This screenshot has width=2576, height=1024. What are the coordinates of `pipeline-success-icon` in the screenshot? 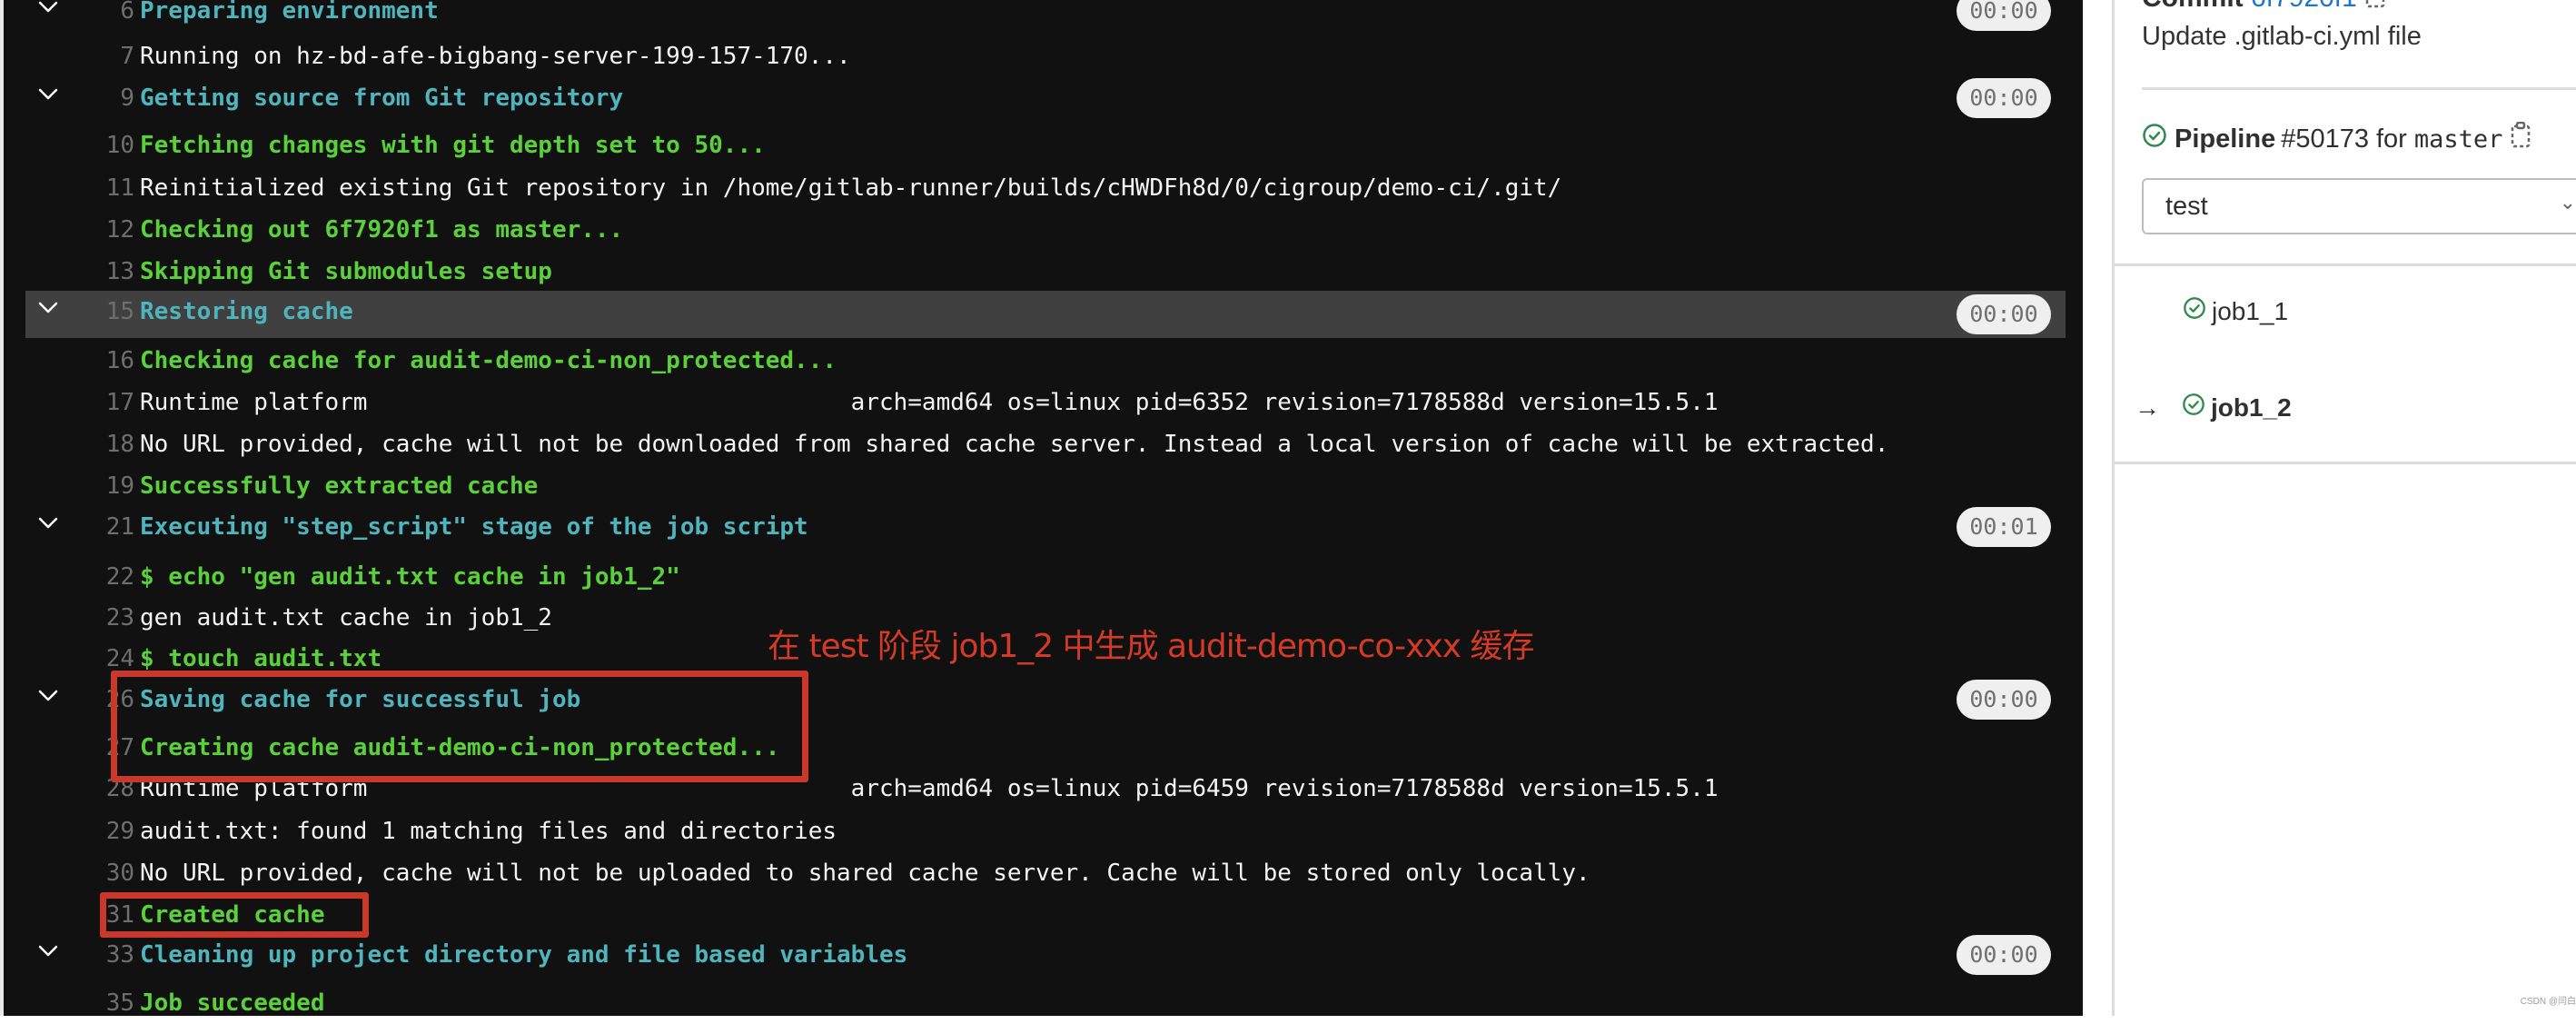 It's located at (2154, 139).